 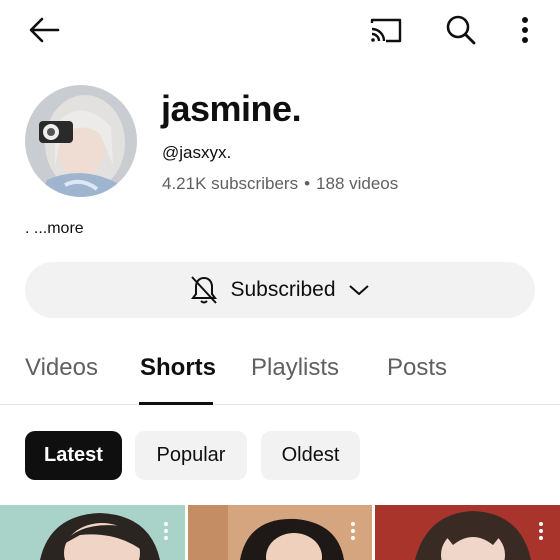 I want to click on tab-shorts: Shorts, so click(x=178, y=368).